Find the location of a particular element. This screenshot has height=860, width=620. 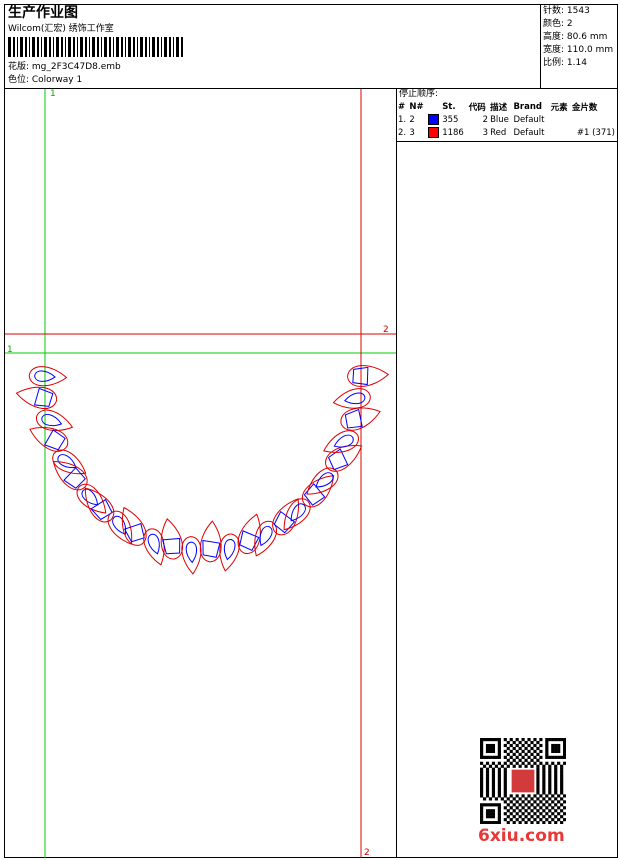

col-index: # is located at coordinates (402, 107).